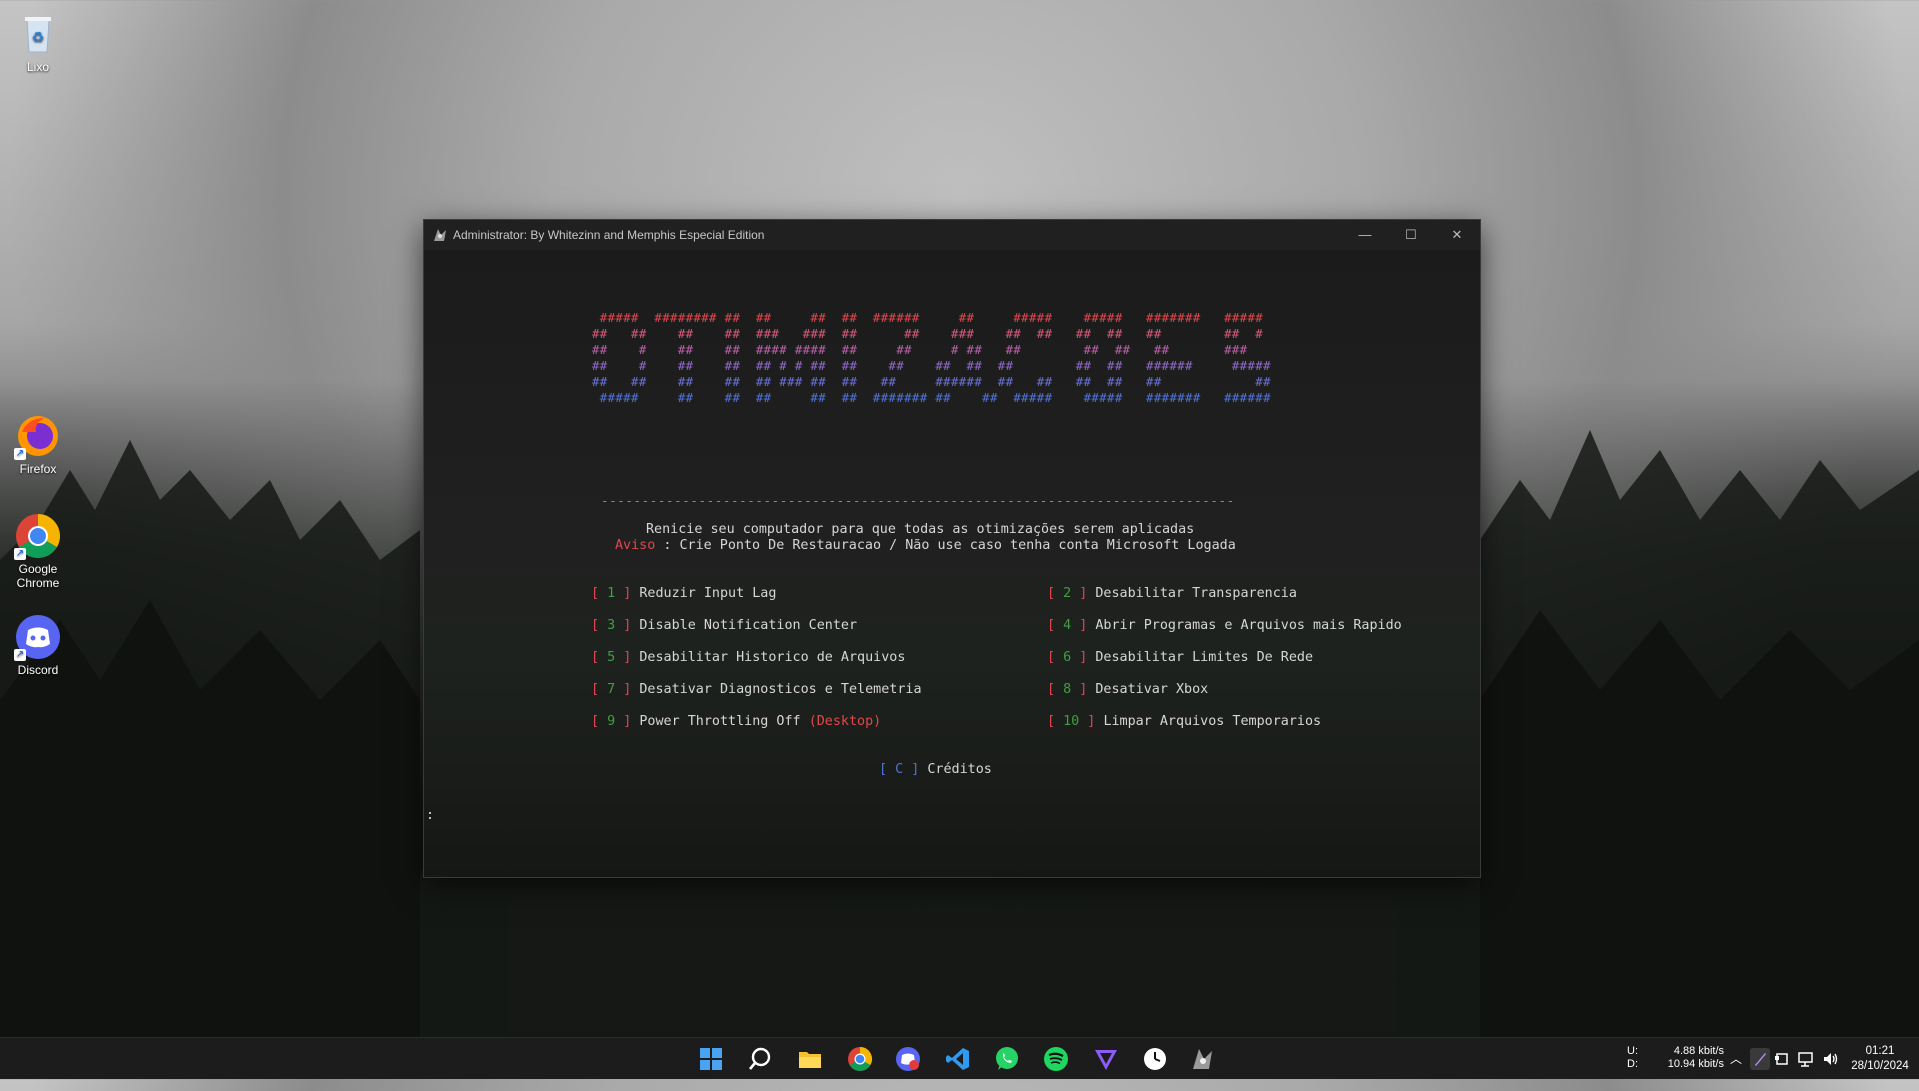 Image resolution: width=1919 pixels, height=1091 pixels. I want to click on upload-speed: 4.88 kbit/s, so click(1698, 1051).